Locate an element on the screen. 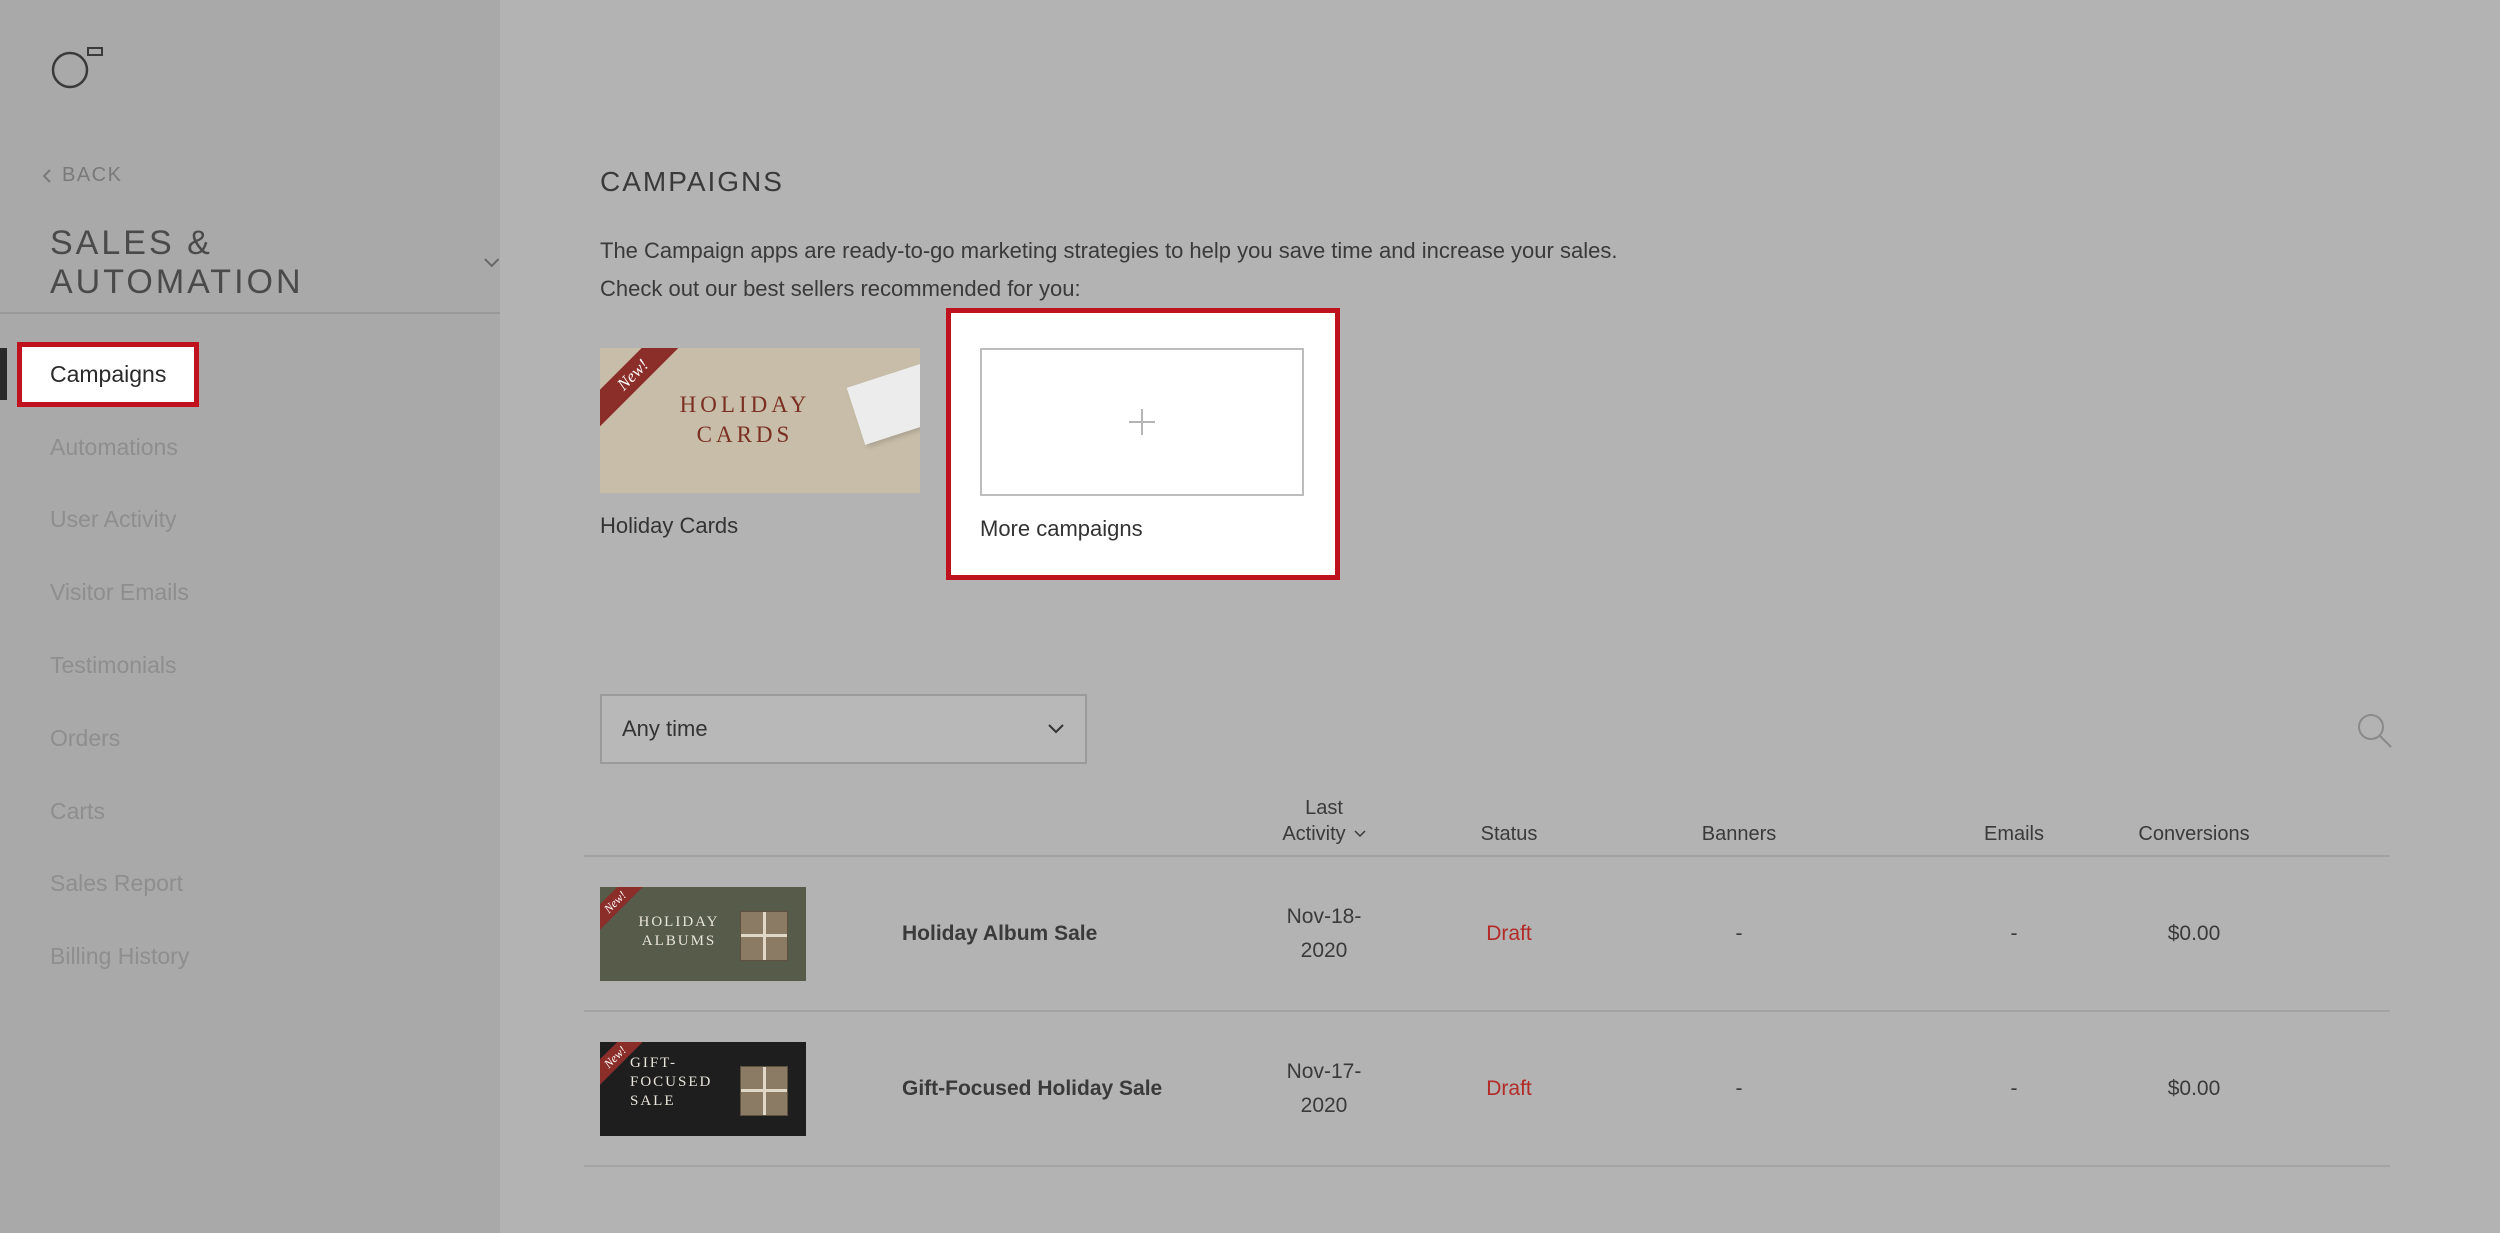 The image size is (2500, 1233). more-campaigns-box is located at coordinates (1142, 422).